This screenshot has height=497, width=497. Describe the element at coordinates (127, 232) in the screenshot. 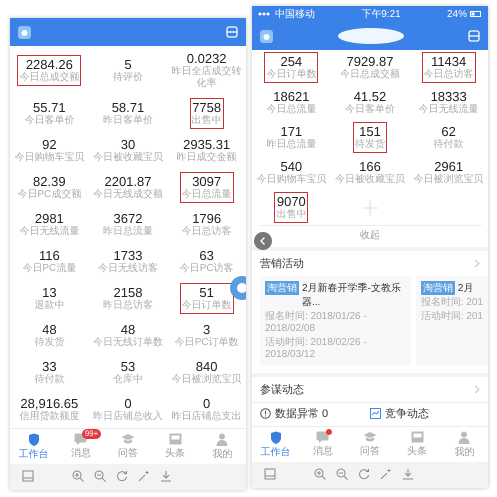

I see `stat-label: 昨日总流量` at that location.